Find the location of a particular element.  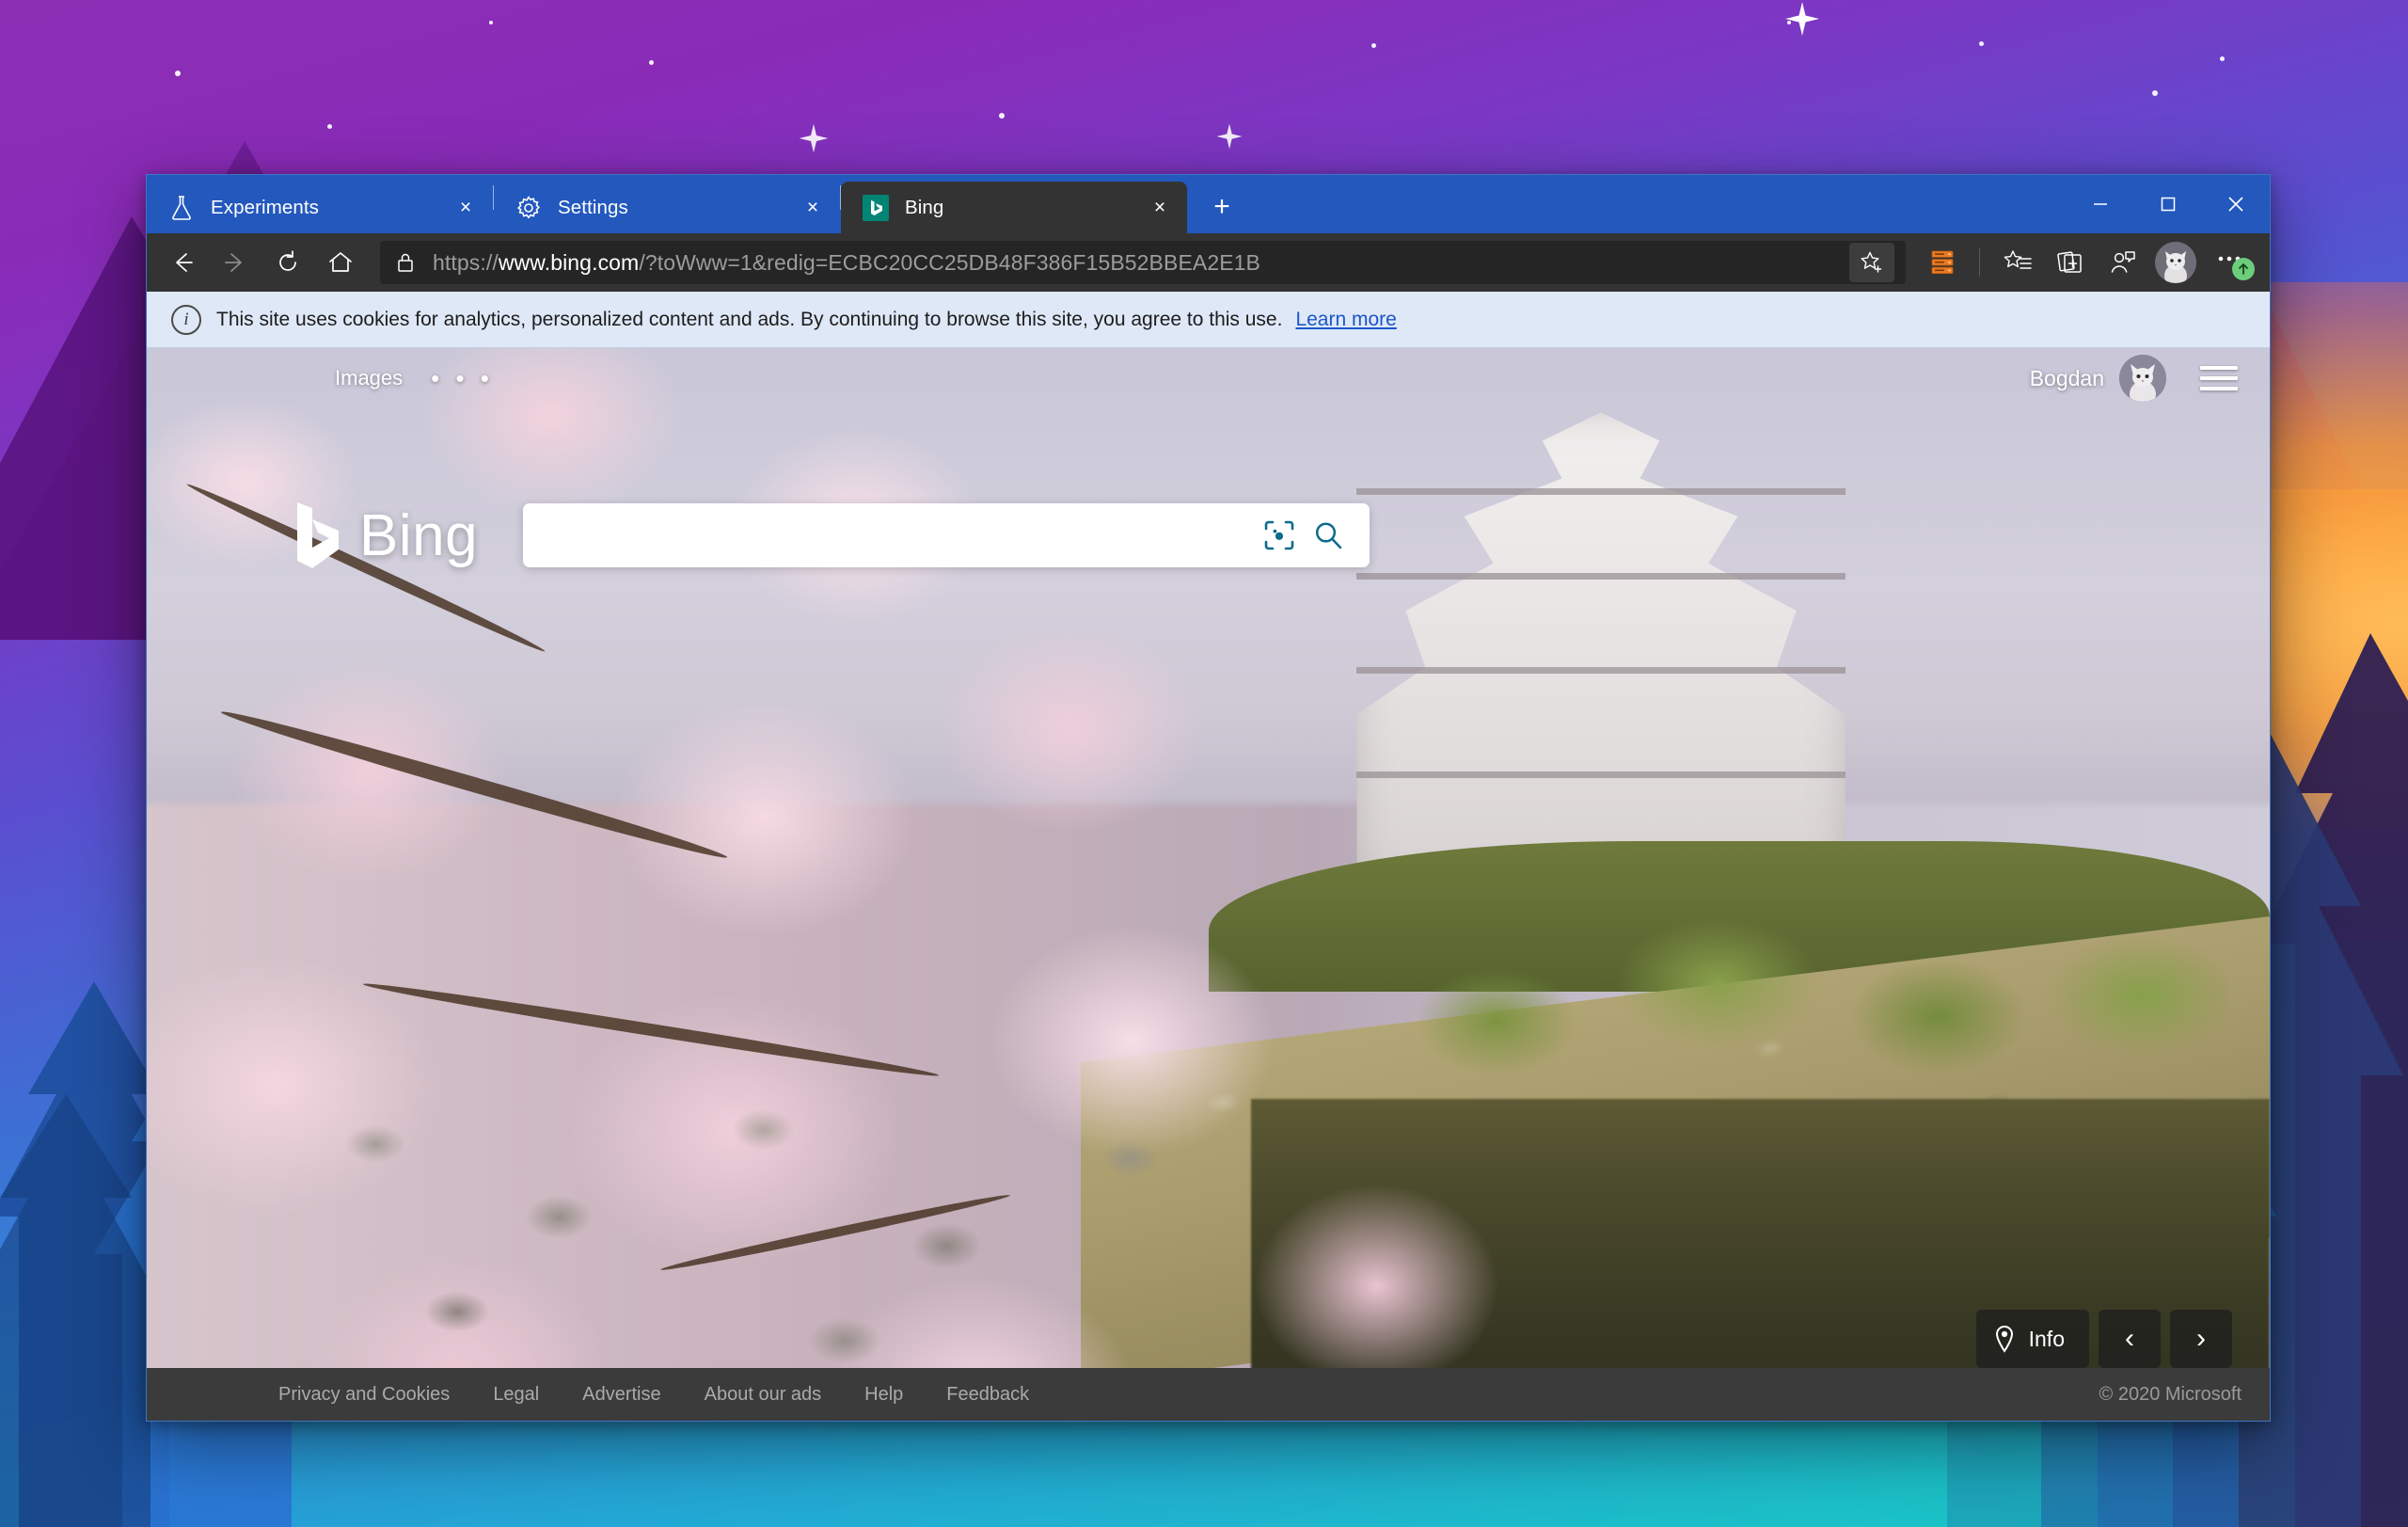

profile-avatar is located at coordinates (2176, 262).